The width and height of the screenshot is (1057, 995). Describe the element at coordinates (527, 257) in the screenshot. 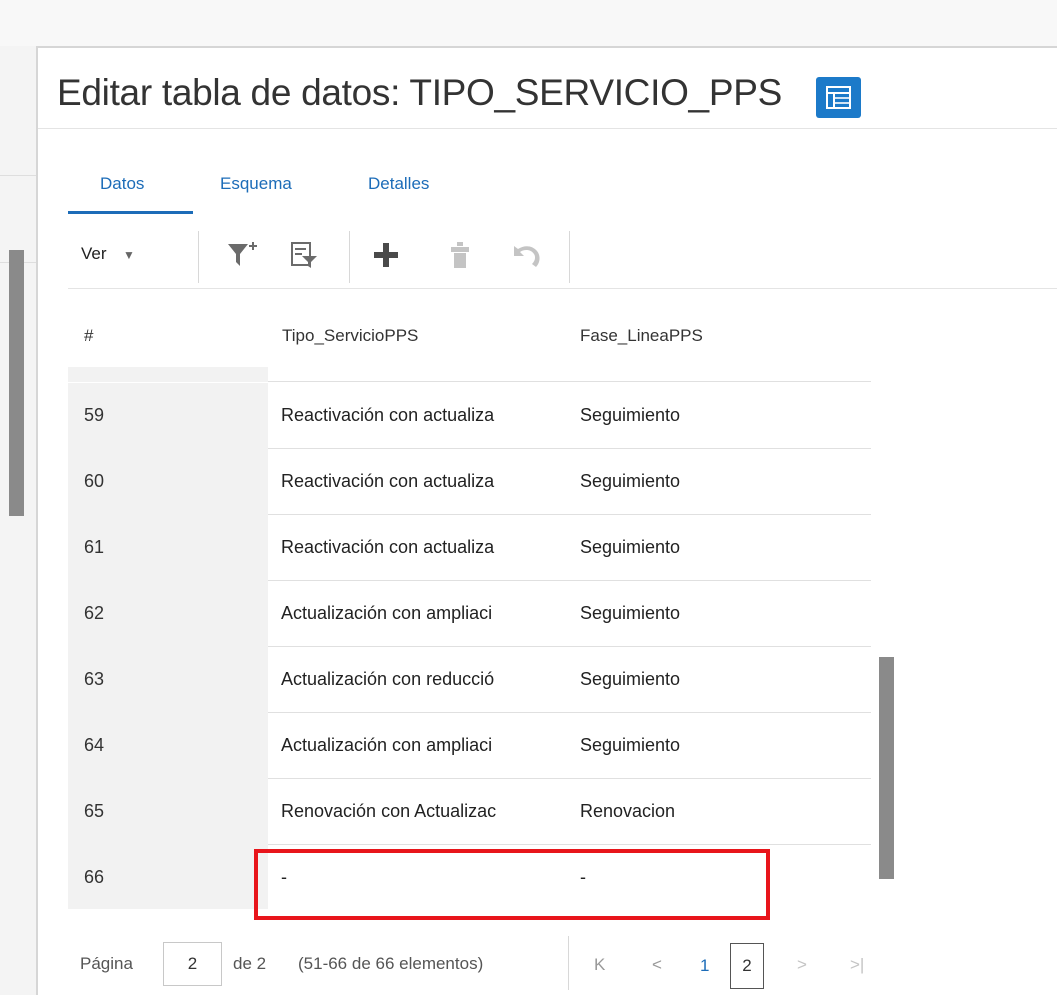

I see `undo-icon` at that location.